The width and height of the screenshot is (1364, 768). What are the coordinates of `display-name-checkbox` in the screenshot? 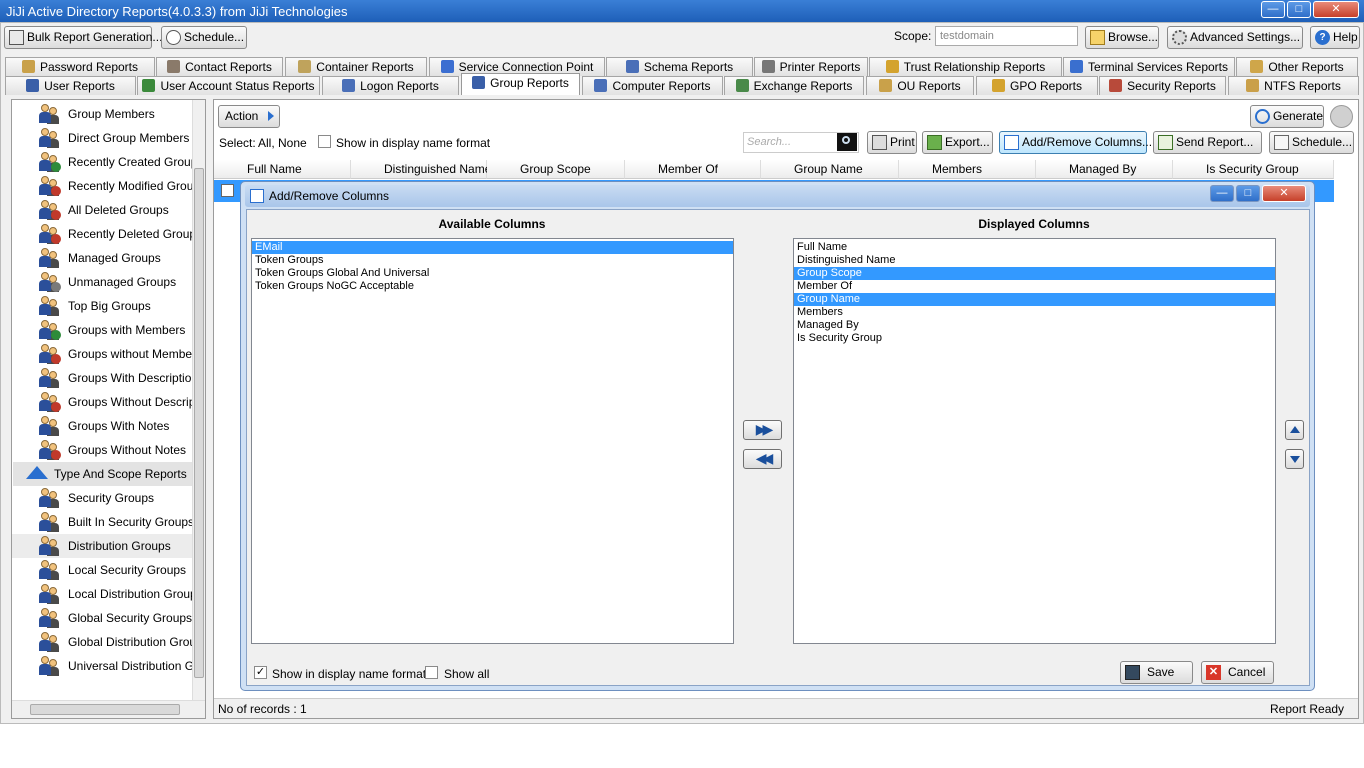 It's located at (324, 141).